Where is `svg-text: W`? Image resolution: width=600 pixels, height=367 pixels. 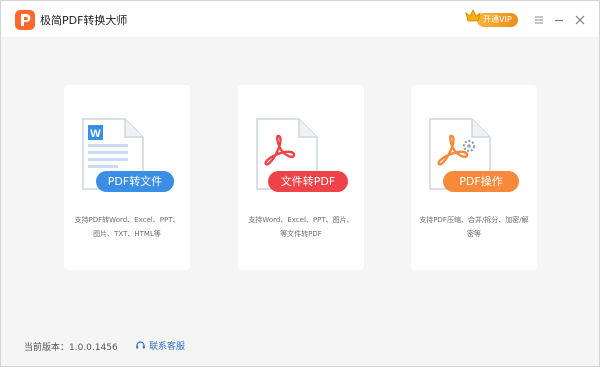
svg-text: W is located at coordinates (95, 134).